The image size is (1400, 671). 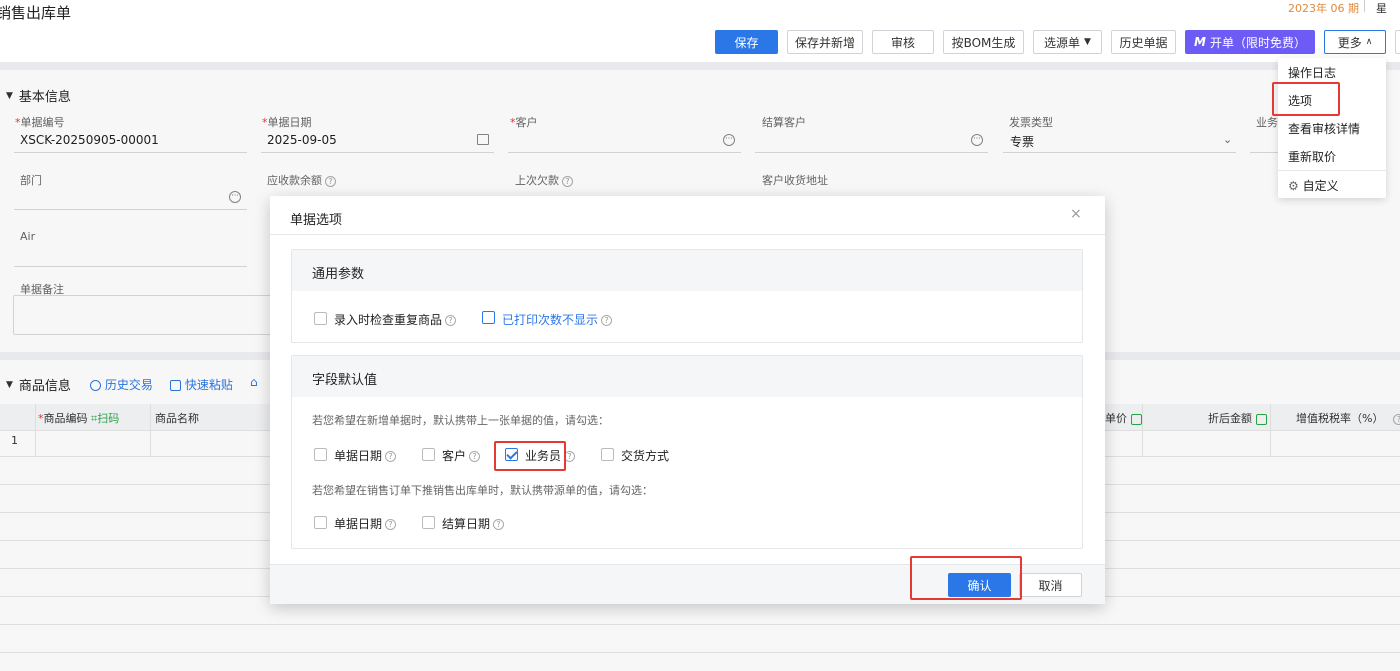 What do you see at coordinates (428, 454) in the screenshot?
I see `default-customer-checkbox` at bounding box center [428, 454].